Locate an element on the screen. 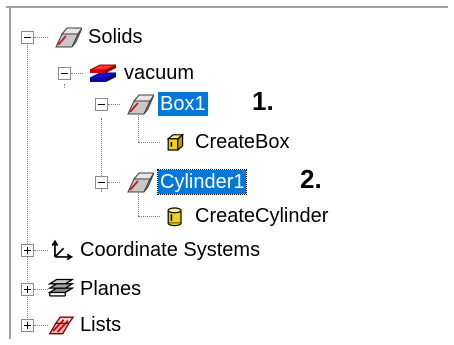 The height and width of the screenshot is (345, 454). frame-top-border is located at coordinates (227, 7).